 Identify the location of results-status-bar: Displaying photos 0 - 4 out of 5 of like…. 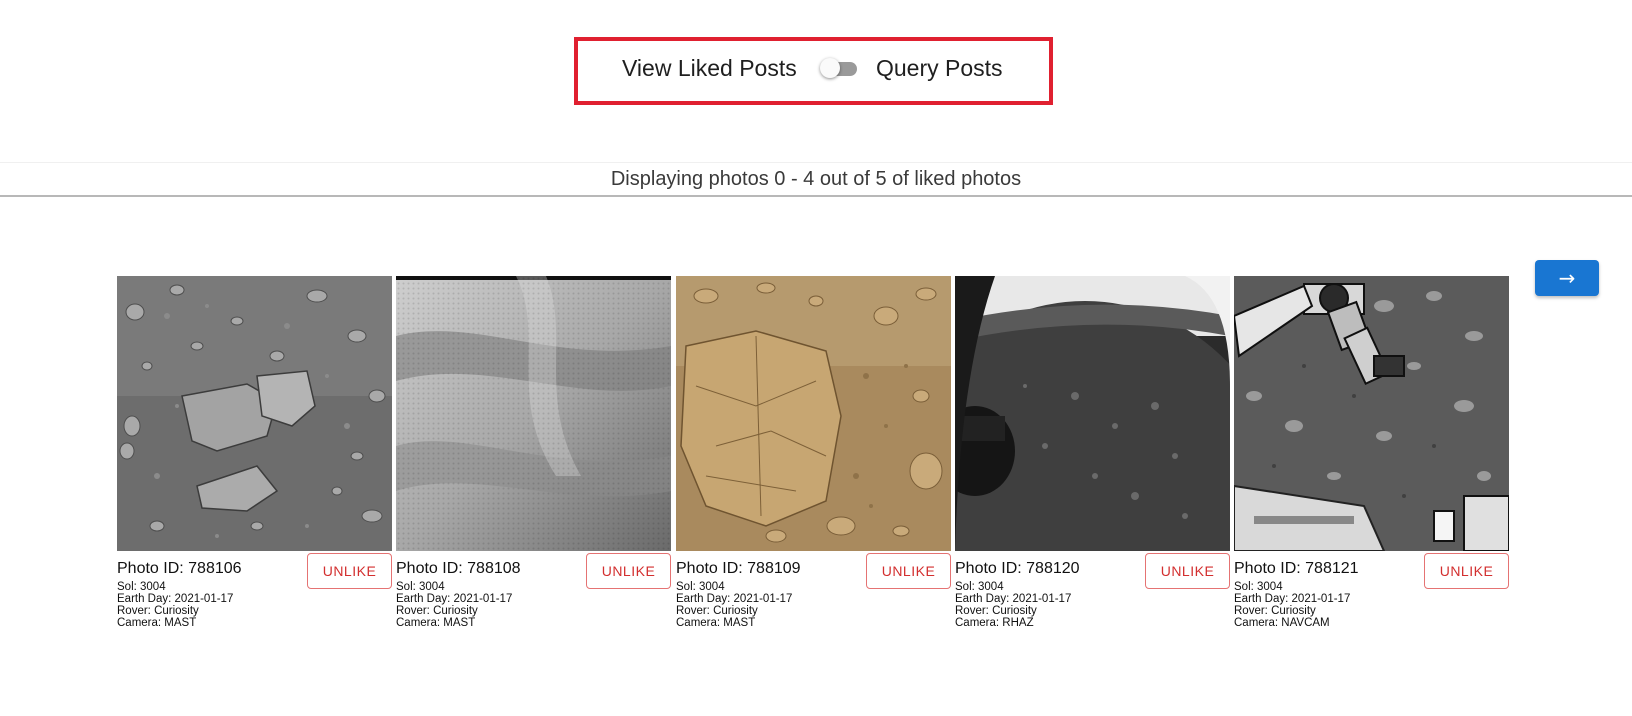
(816, 179).